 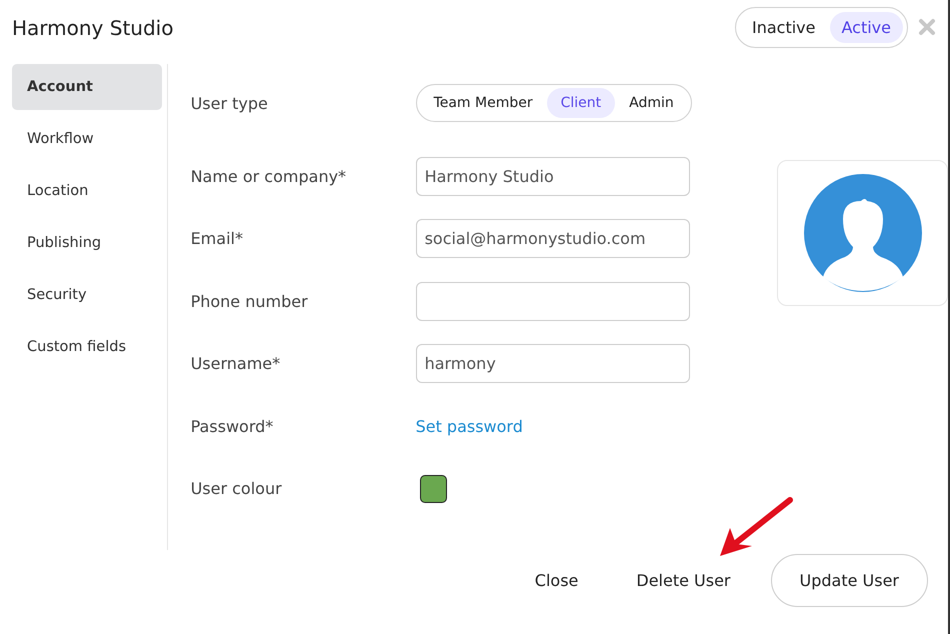 I want to click on field-label: User type, so click(x=229, y=103).